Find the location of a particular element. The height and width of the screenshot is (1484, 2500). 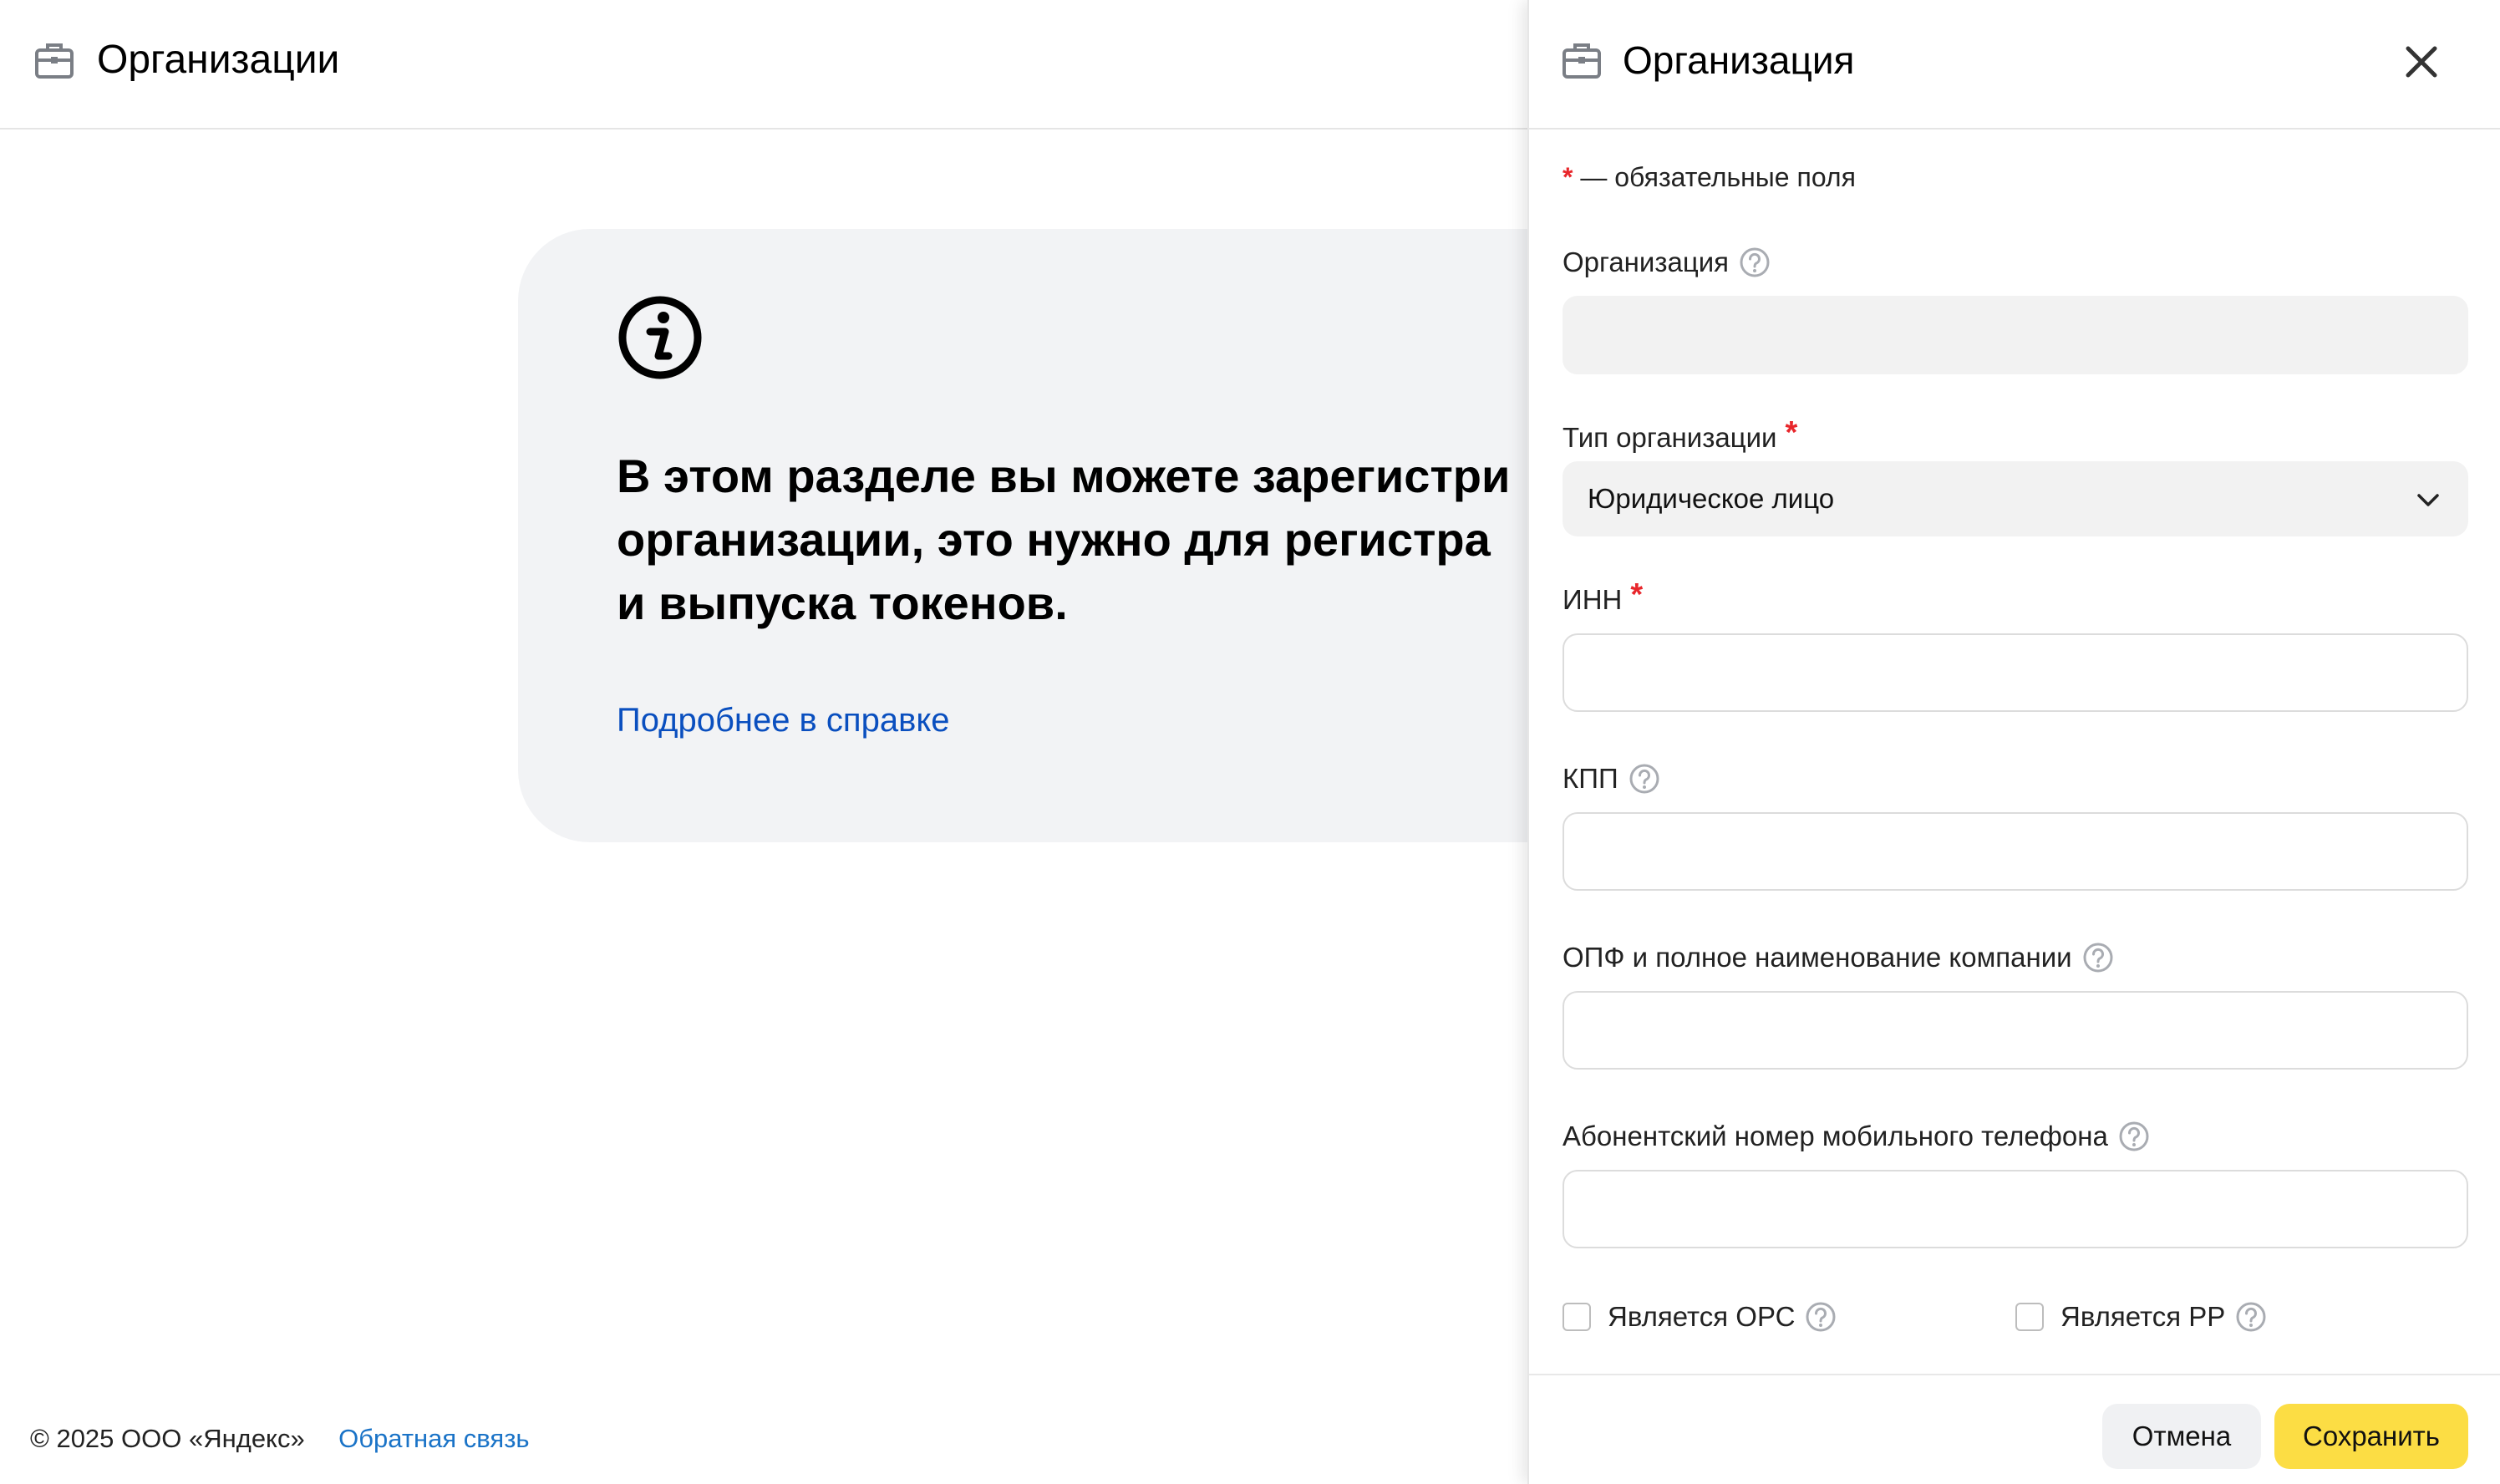

org-type-label: Тип организации * is located at coordinates (1680, 437).